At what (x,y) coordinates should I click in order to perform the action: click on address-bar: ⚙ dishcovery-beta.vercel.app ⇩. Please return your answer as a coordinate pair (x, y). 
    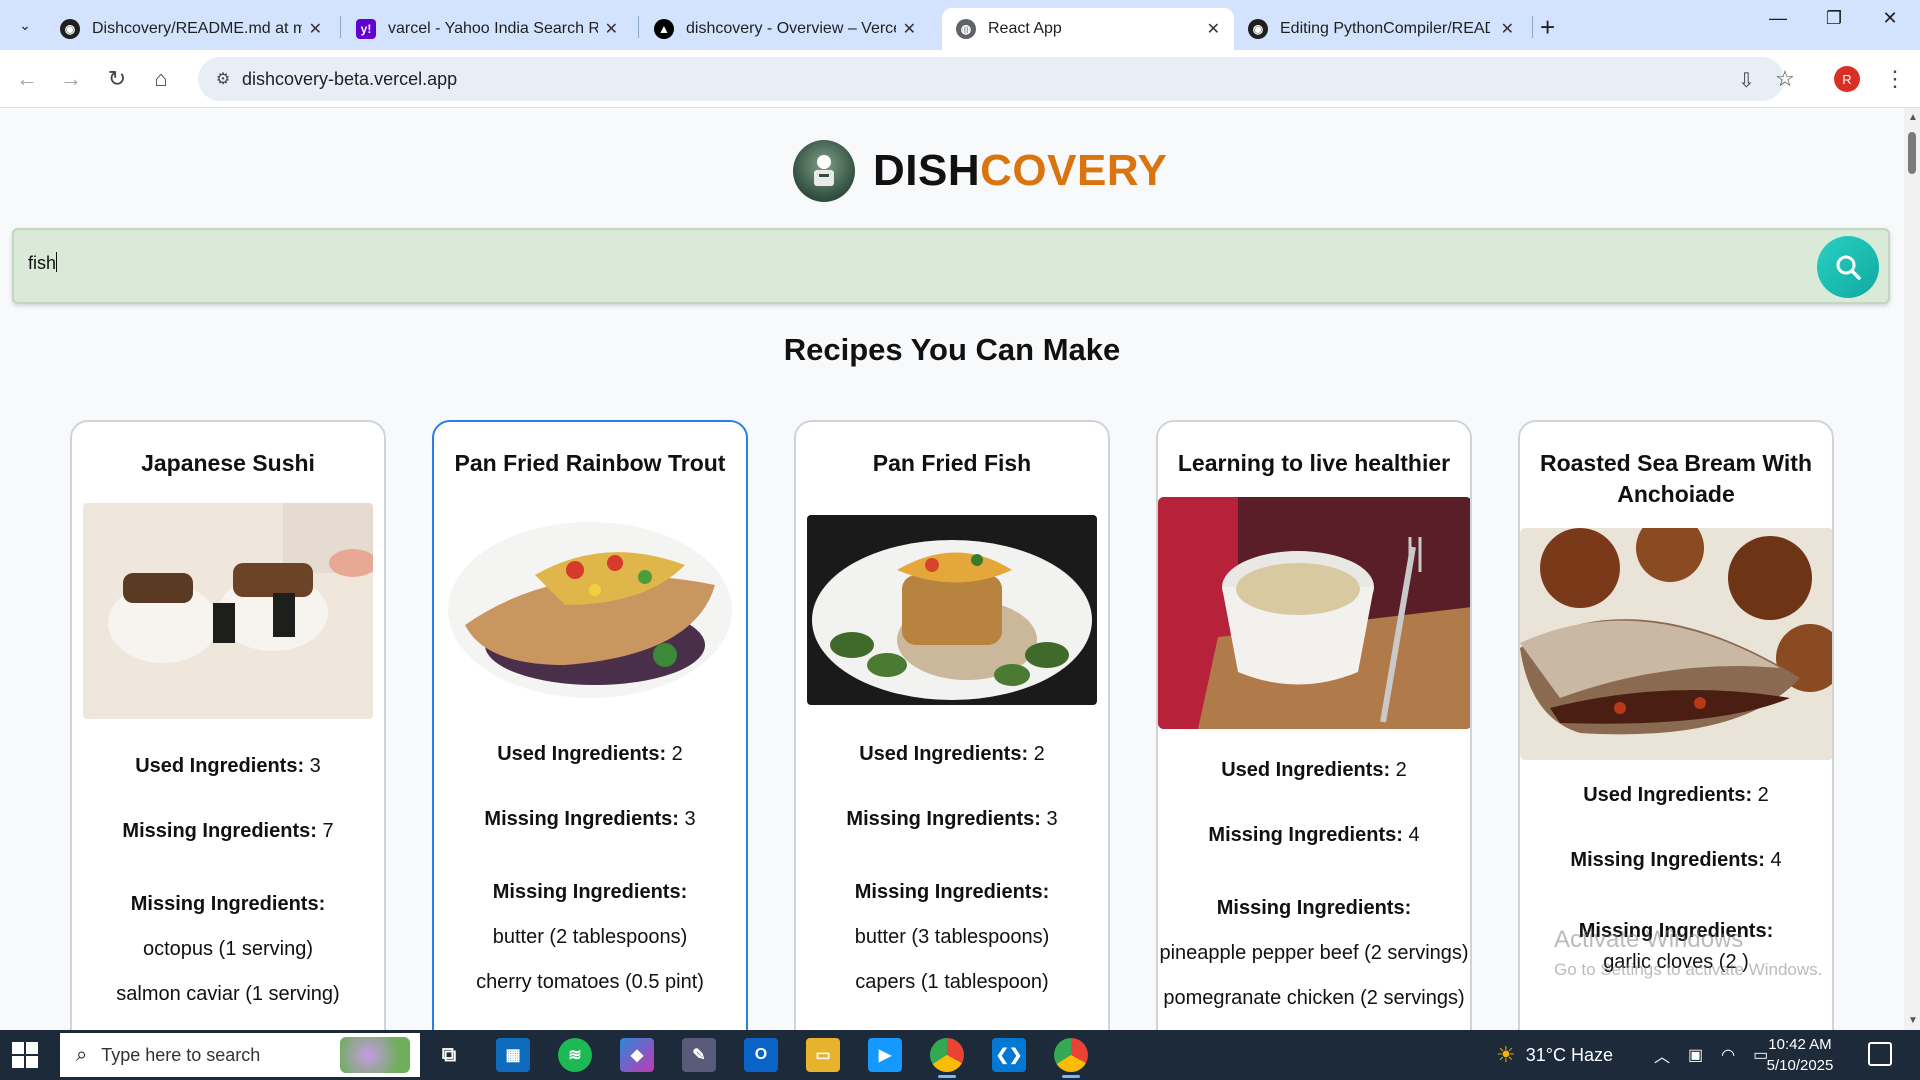
    Looking at the image, I should click on (991, 79).